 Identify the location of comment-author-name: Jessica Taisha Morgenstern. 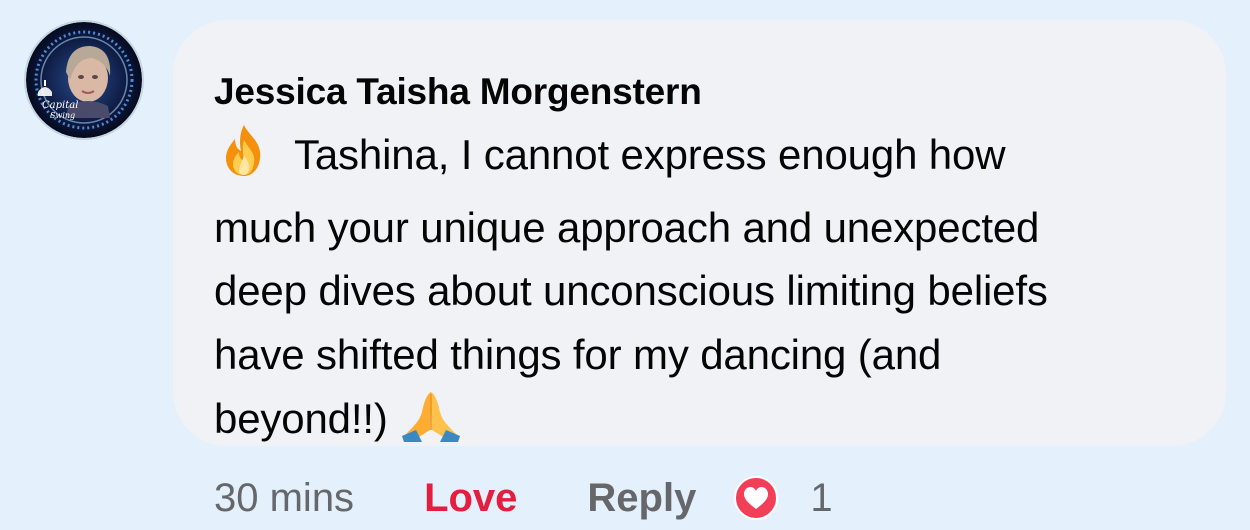
(700, 92).